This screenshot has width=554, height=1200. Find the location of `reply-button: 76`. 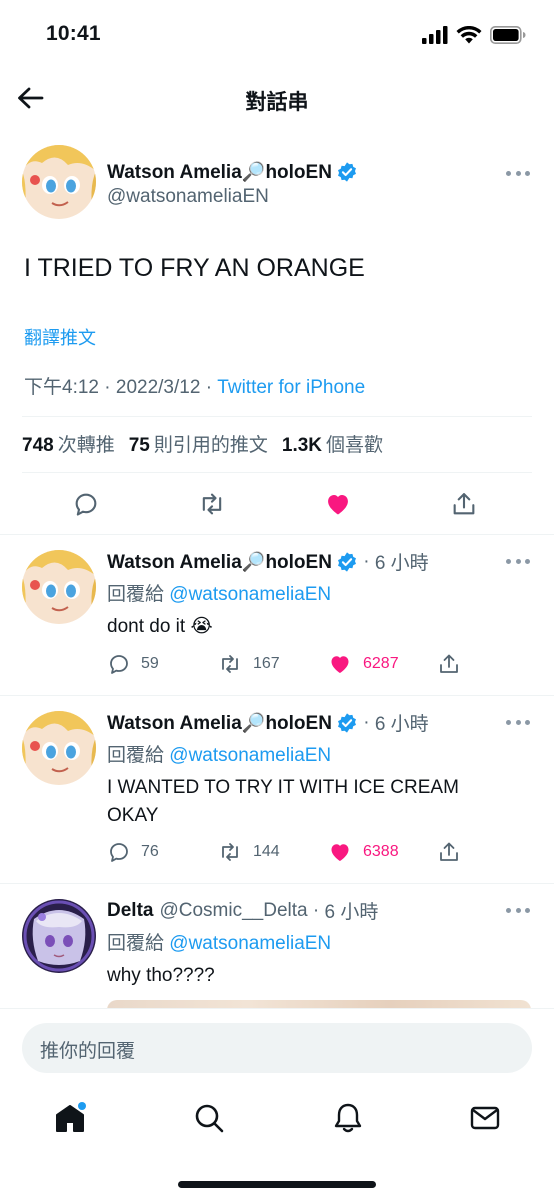

reply-button: 76 is located at coordinates (162, 852).